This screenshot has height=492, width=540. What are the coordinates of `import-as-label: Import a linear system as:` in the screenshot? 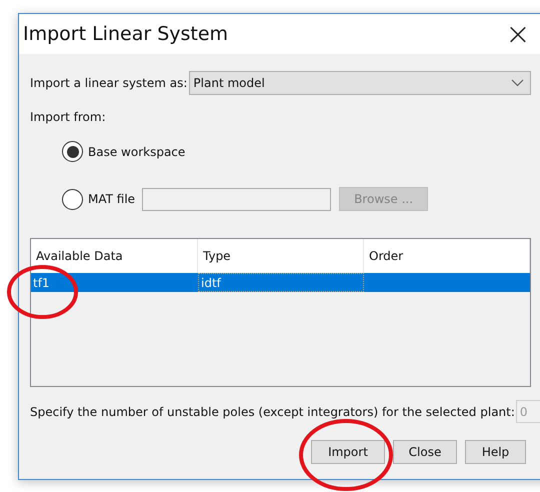 It's located at (109, 83).